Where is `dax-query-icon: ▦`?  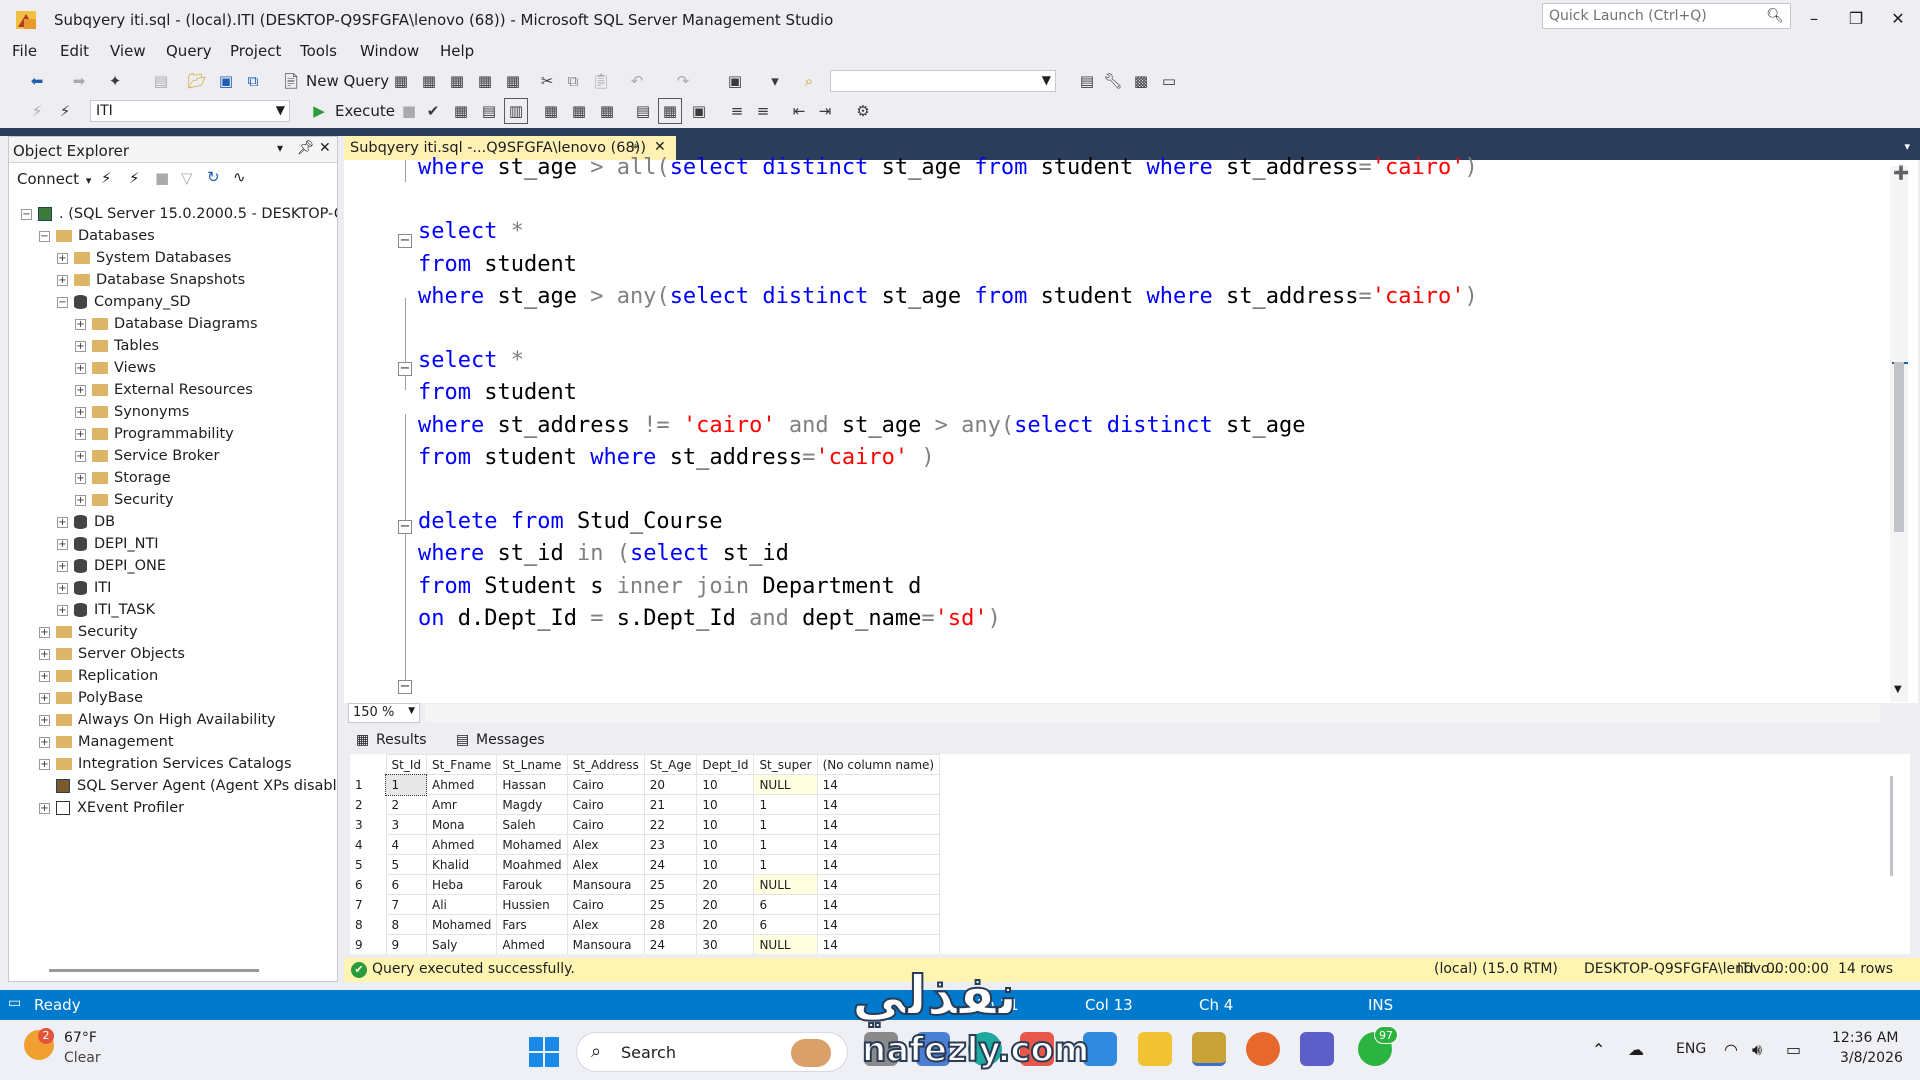 dax-query-icon: ▦ is located at coordinates (513, 81).